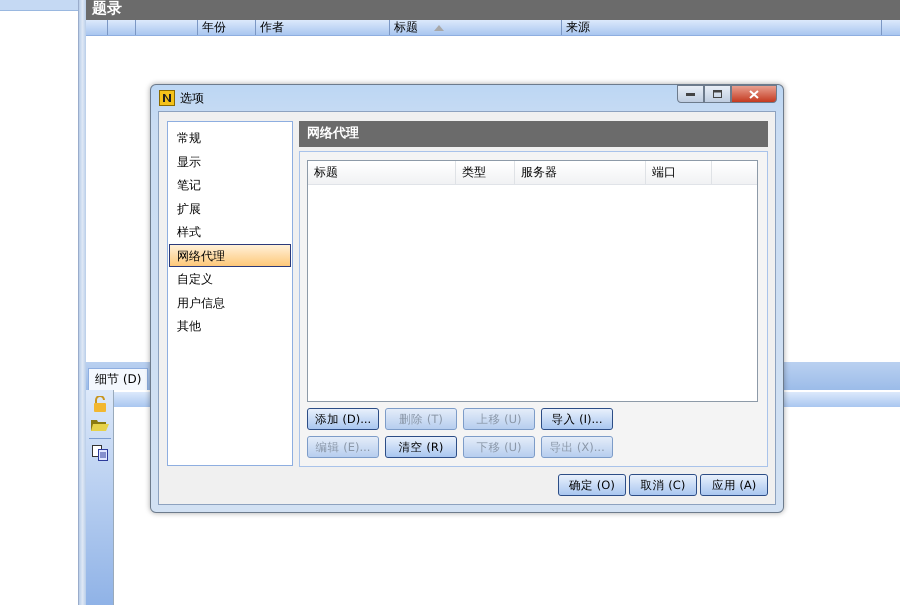  What do you see at coordinates (485, 172) in the screenshot?
I see `column-header: 类型` at bounding box center [485, 172].